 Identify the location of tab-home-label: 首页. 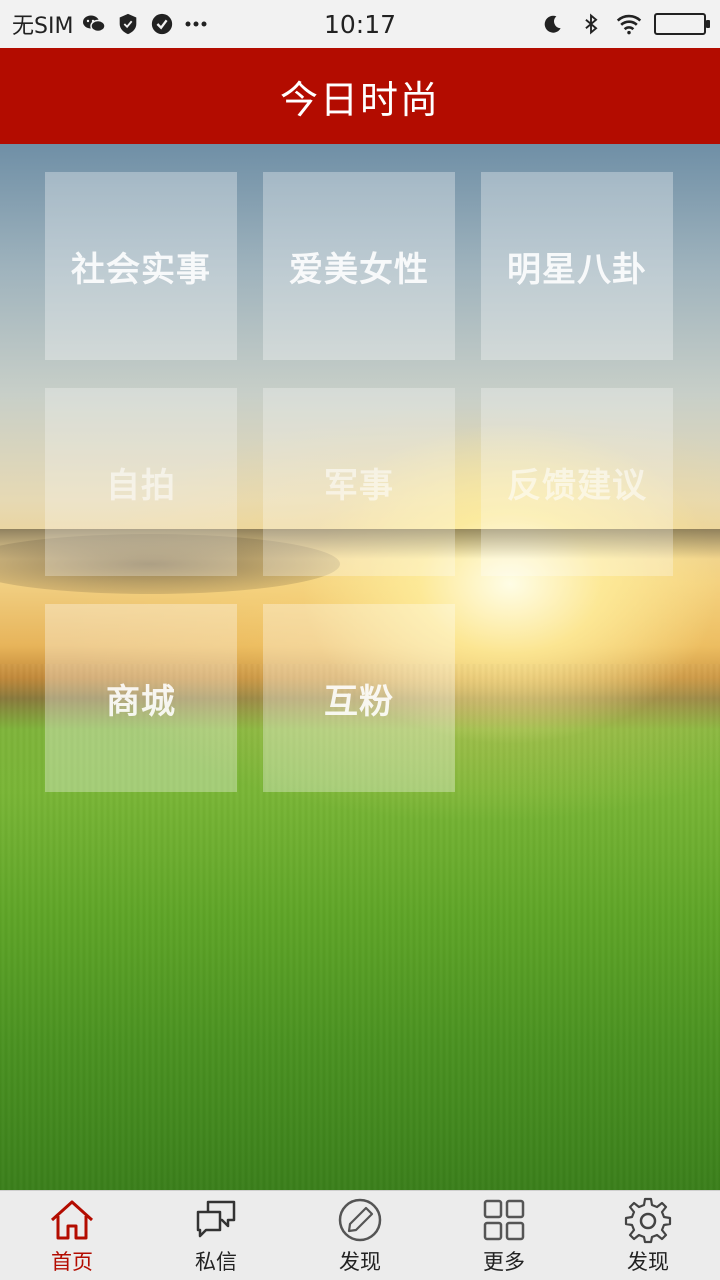
(72, 1261).